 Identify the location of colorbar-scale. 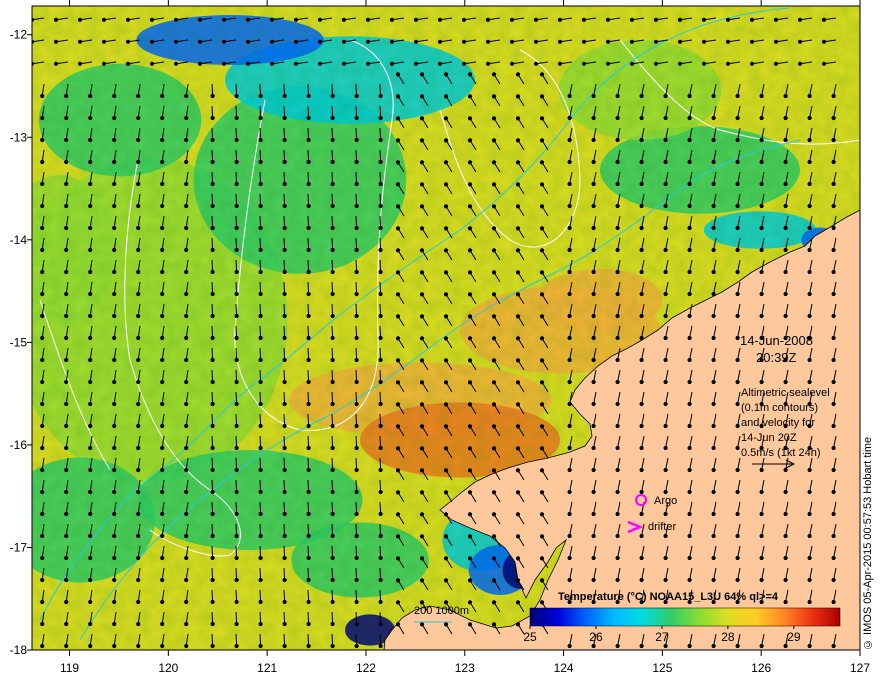
(685, 617).